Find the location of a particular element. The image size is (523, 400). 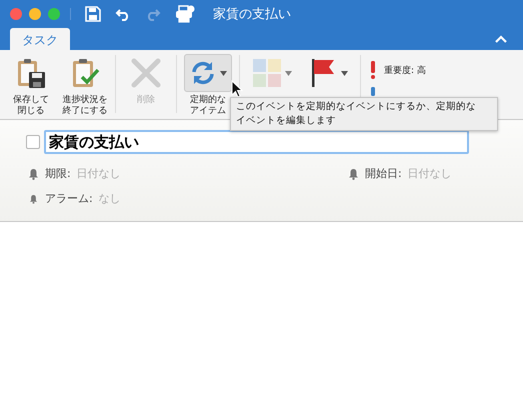

ribbon-tab: タスク is located at coordinates (40, 39).